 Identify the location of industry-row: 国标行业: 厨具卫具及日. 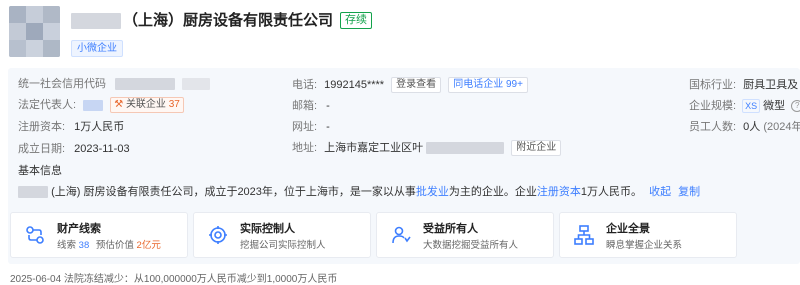
(744, 85).